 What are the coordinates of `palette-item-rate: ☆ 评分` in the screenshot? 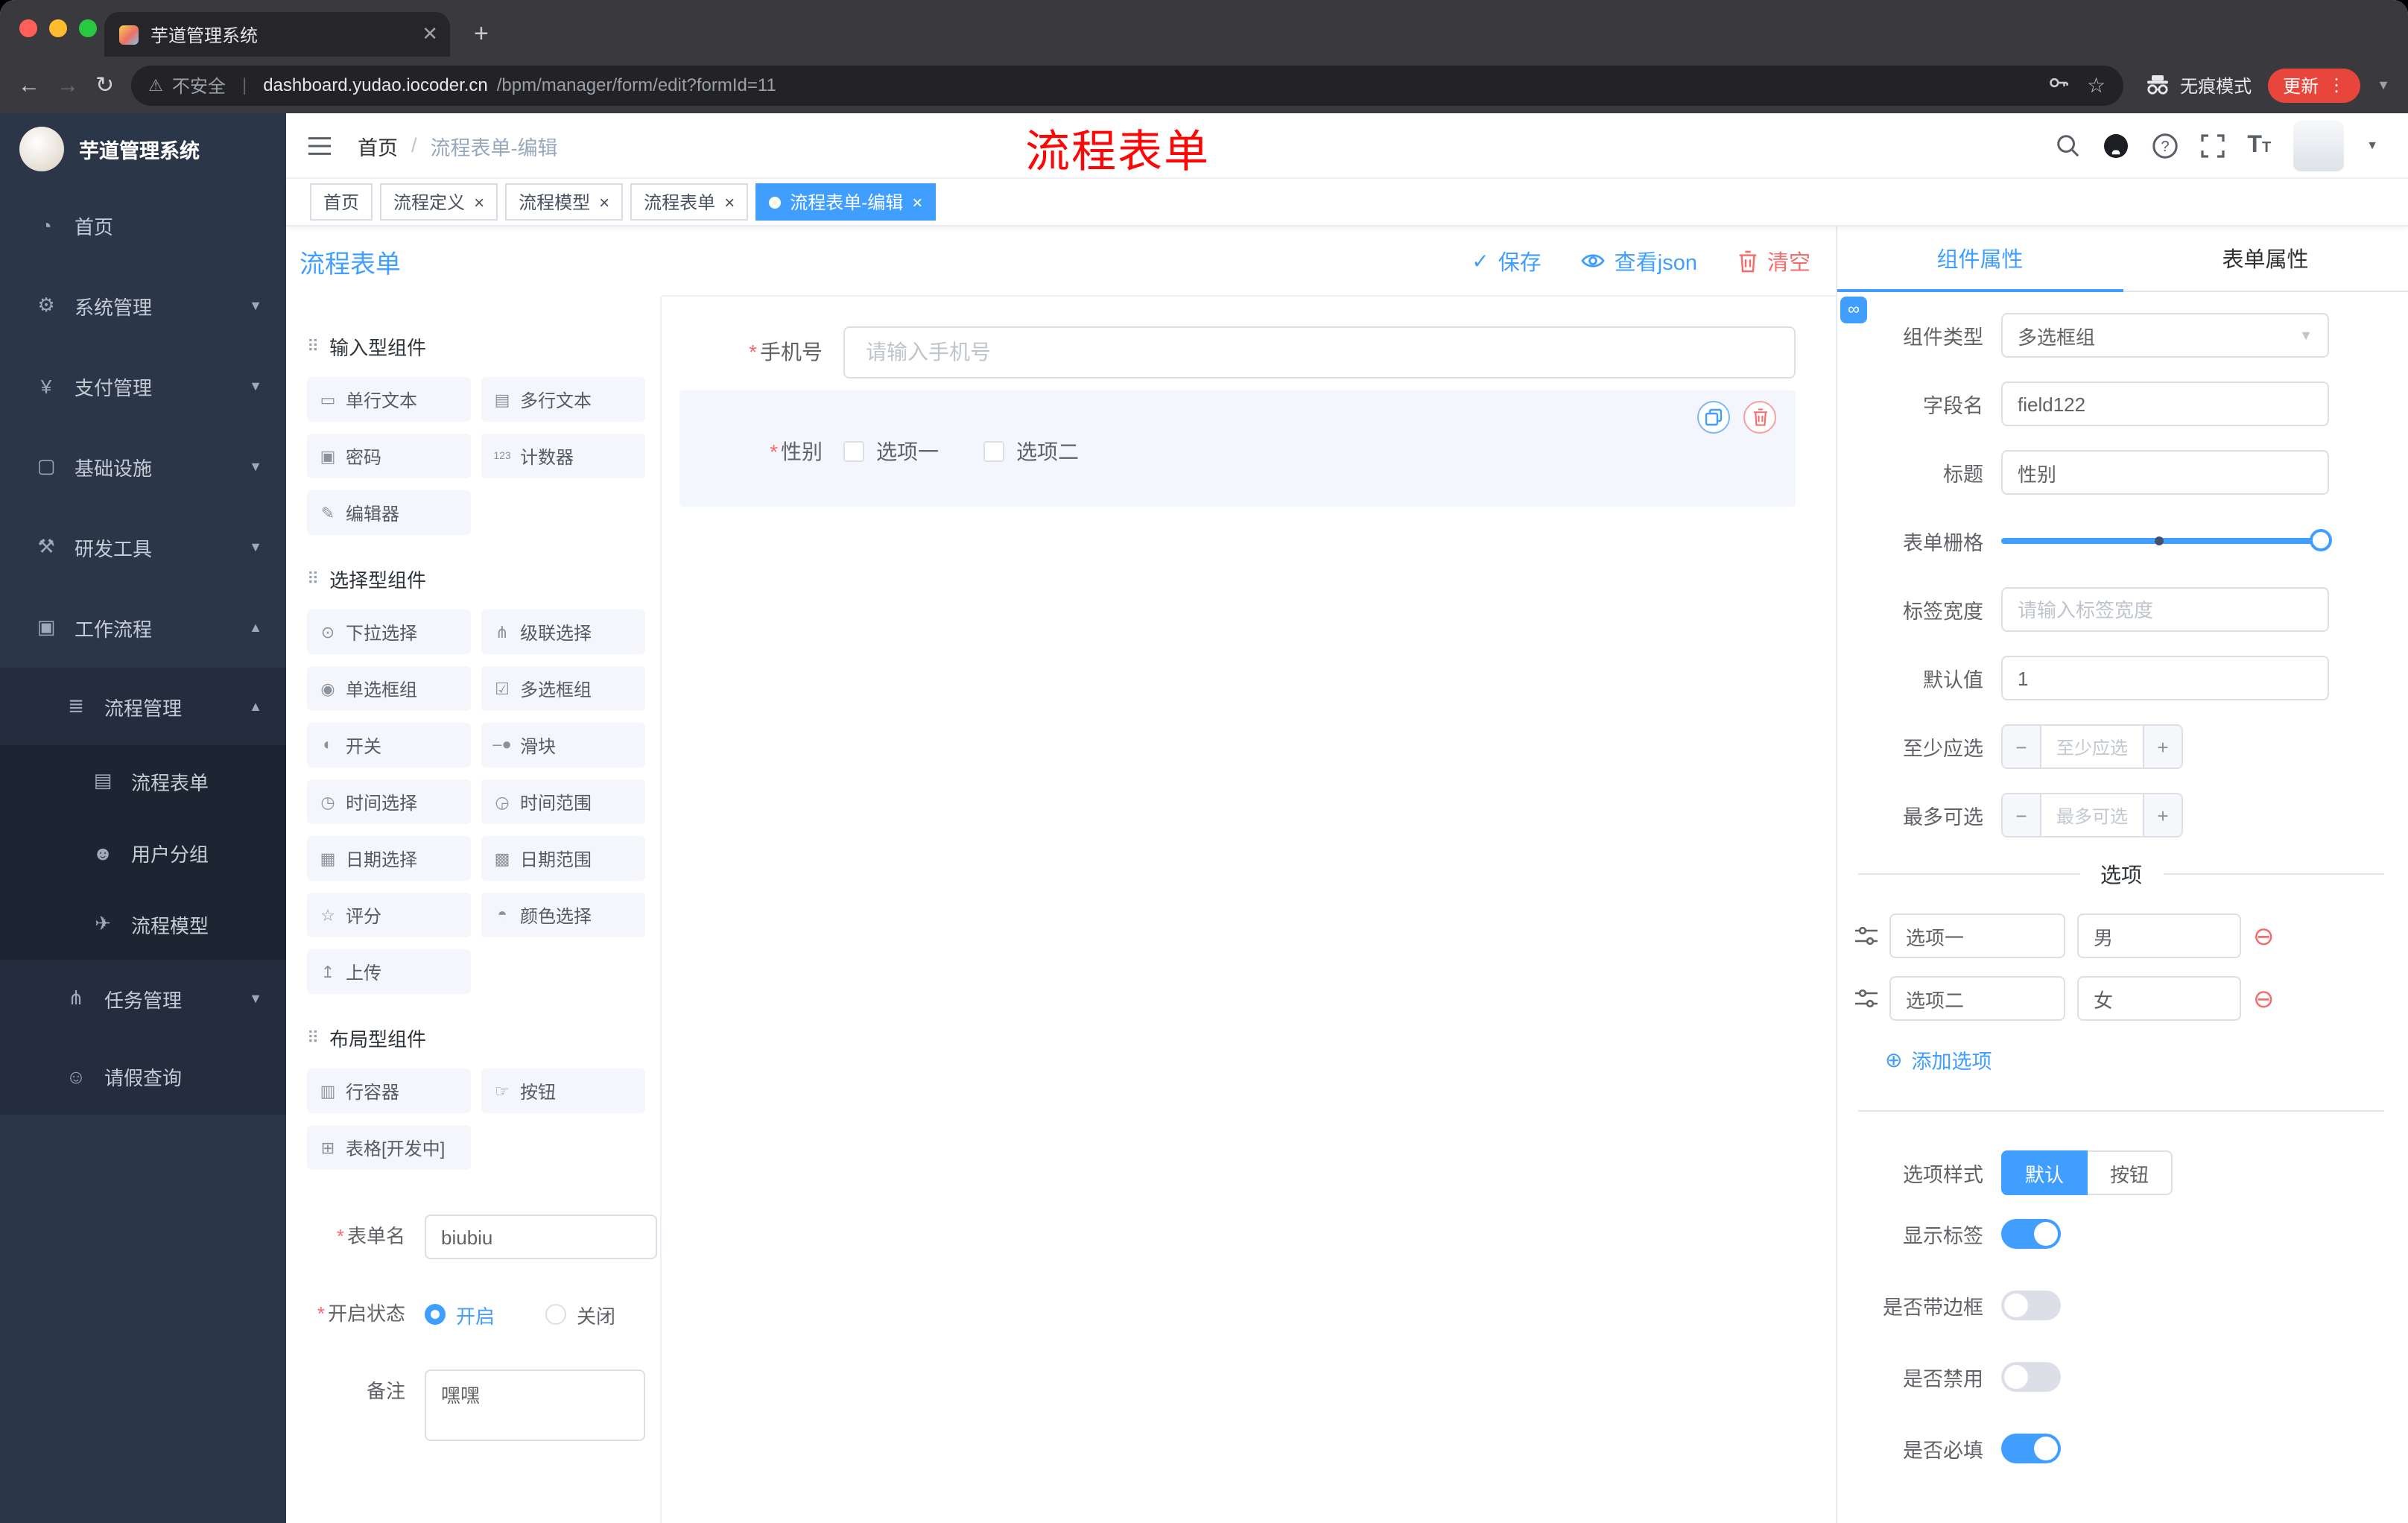 It's located at (389, 915).